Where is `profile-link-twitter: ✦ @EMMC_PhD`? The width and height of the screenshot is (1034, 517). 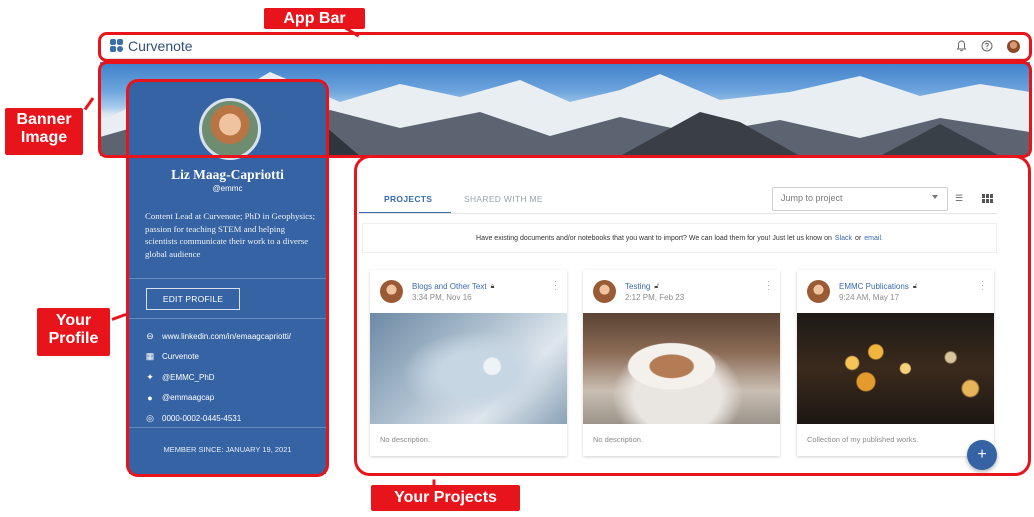
profile-link-twitter: ✦ @EMMC_PhD is located at coordinates (218, 377).